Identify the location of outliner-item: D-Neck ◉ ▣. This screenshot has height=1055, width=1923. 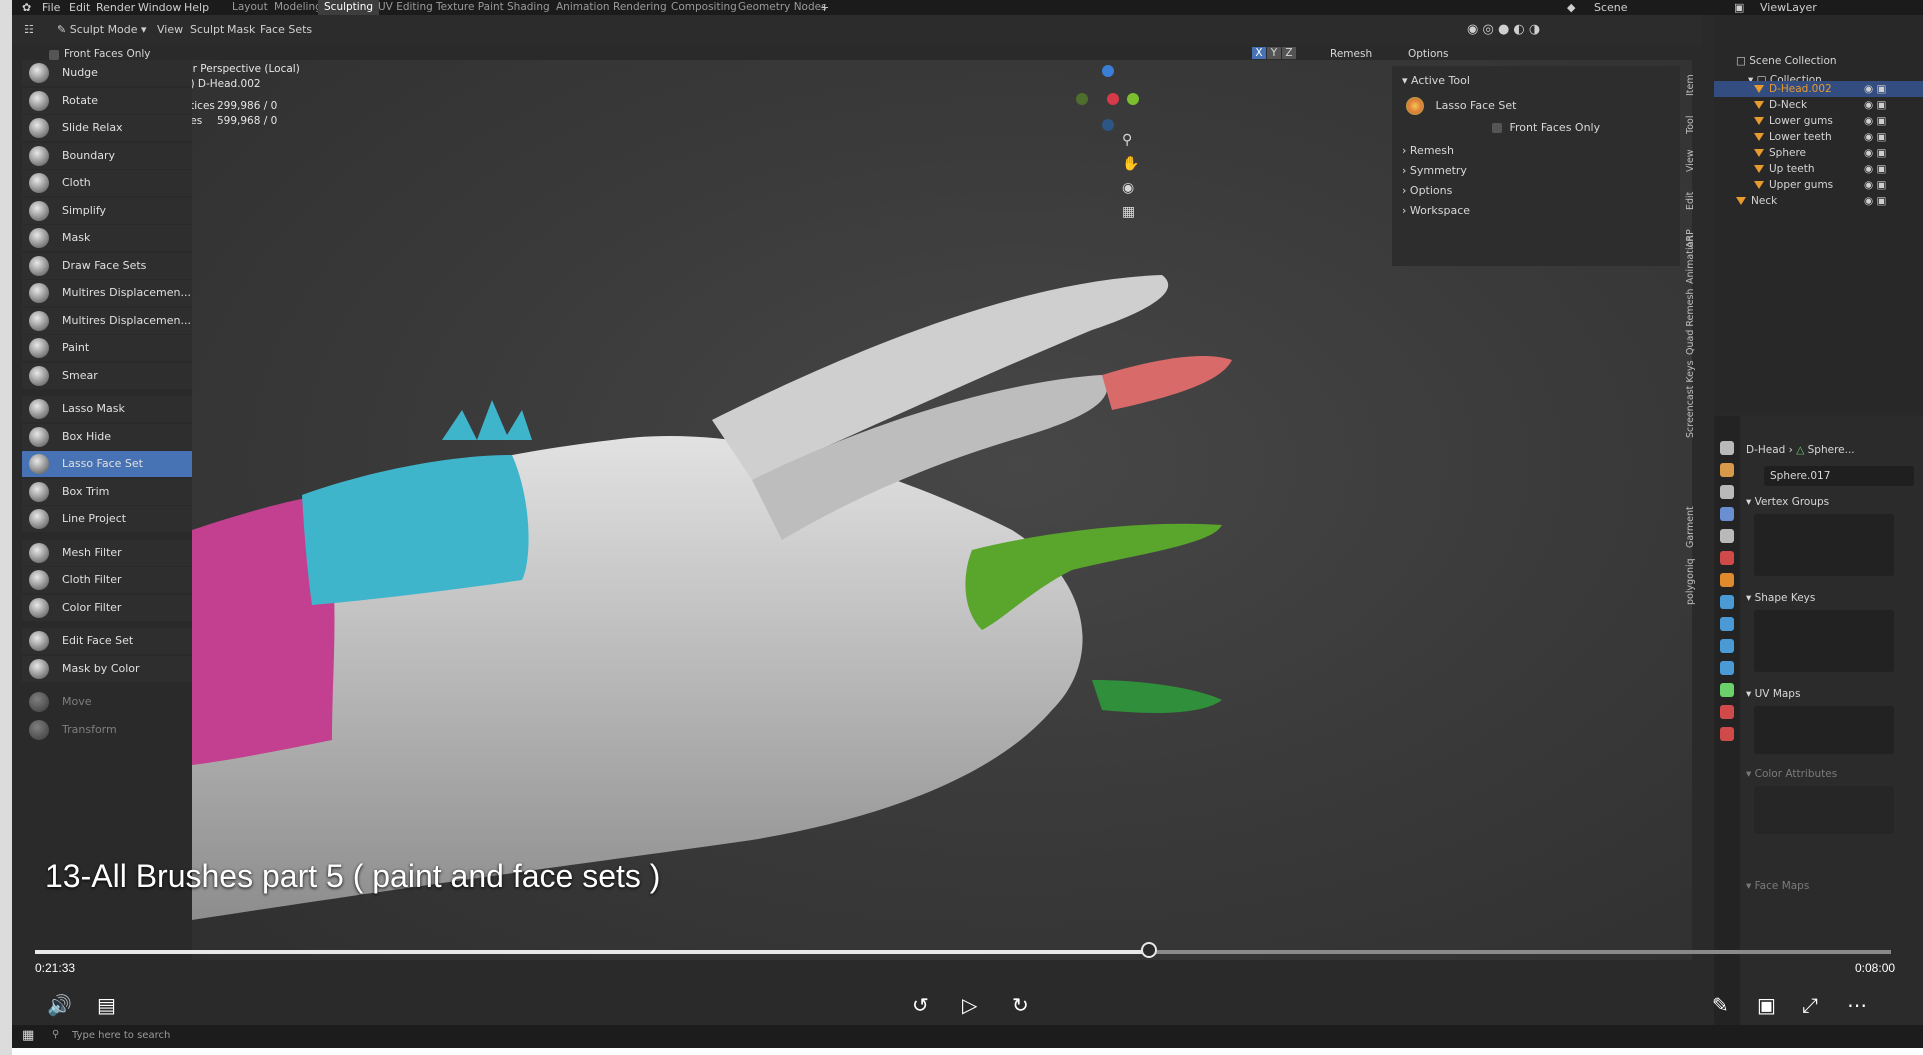
(1818, 105).